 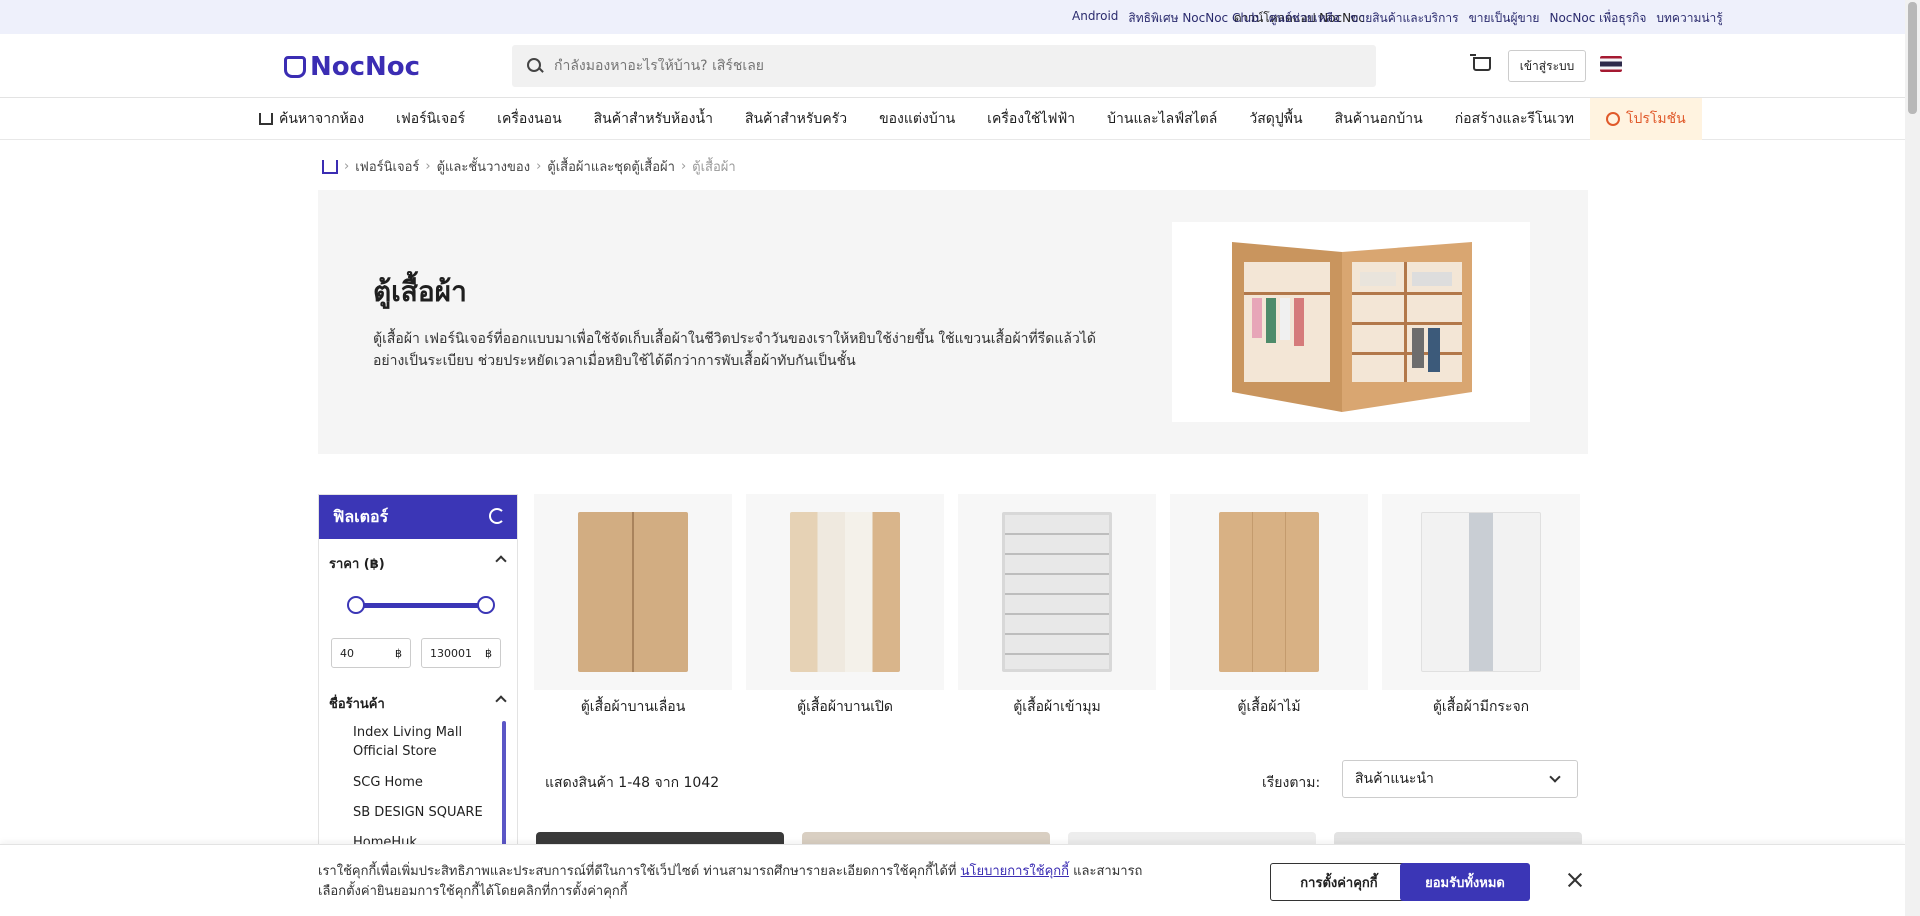 I want to click on utility-link-club: สิทธิพิเศษ NocNoc Club, so click(x=1193, y=18).